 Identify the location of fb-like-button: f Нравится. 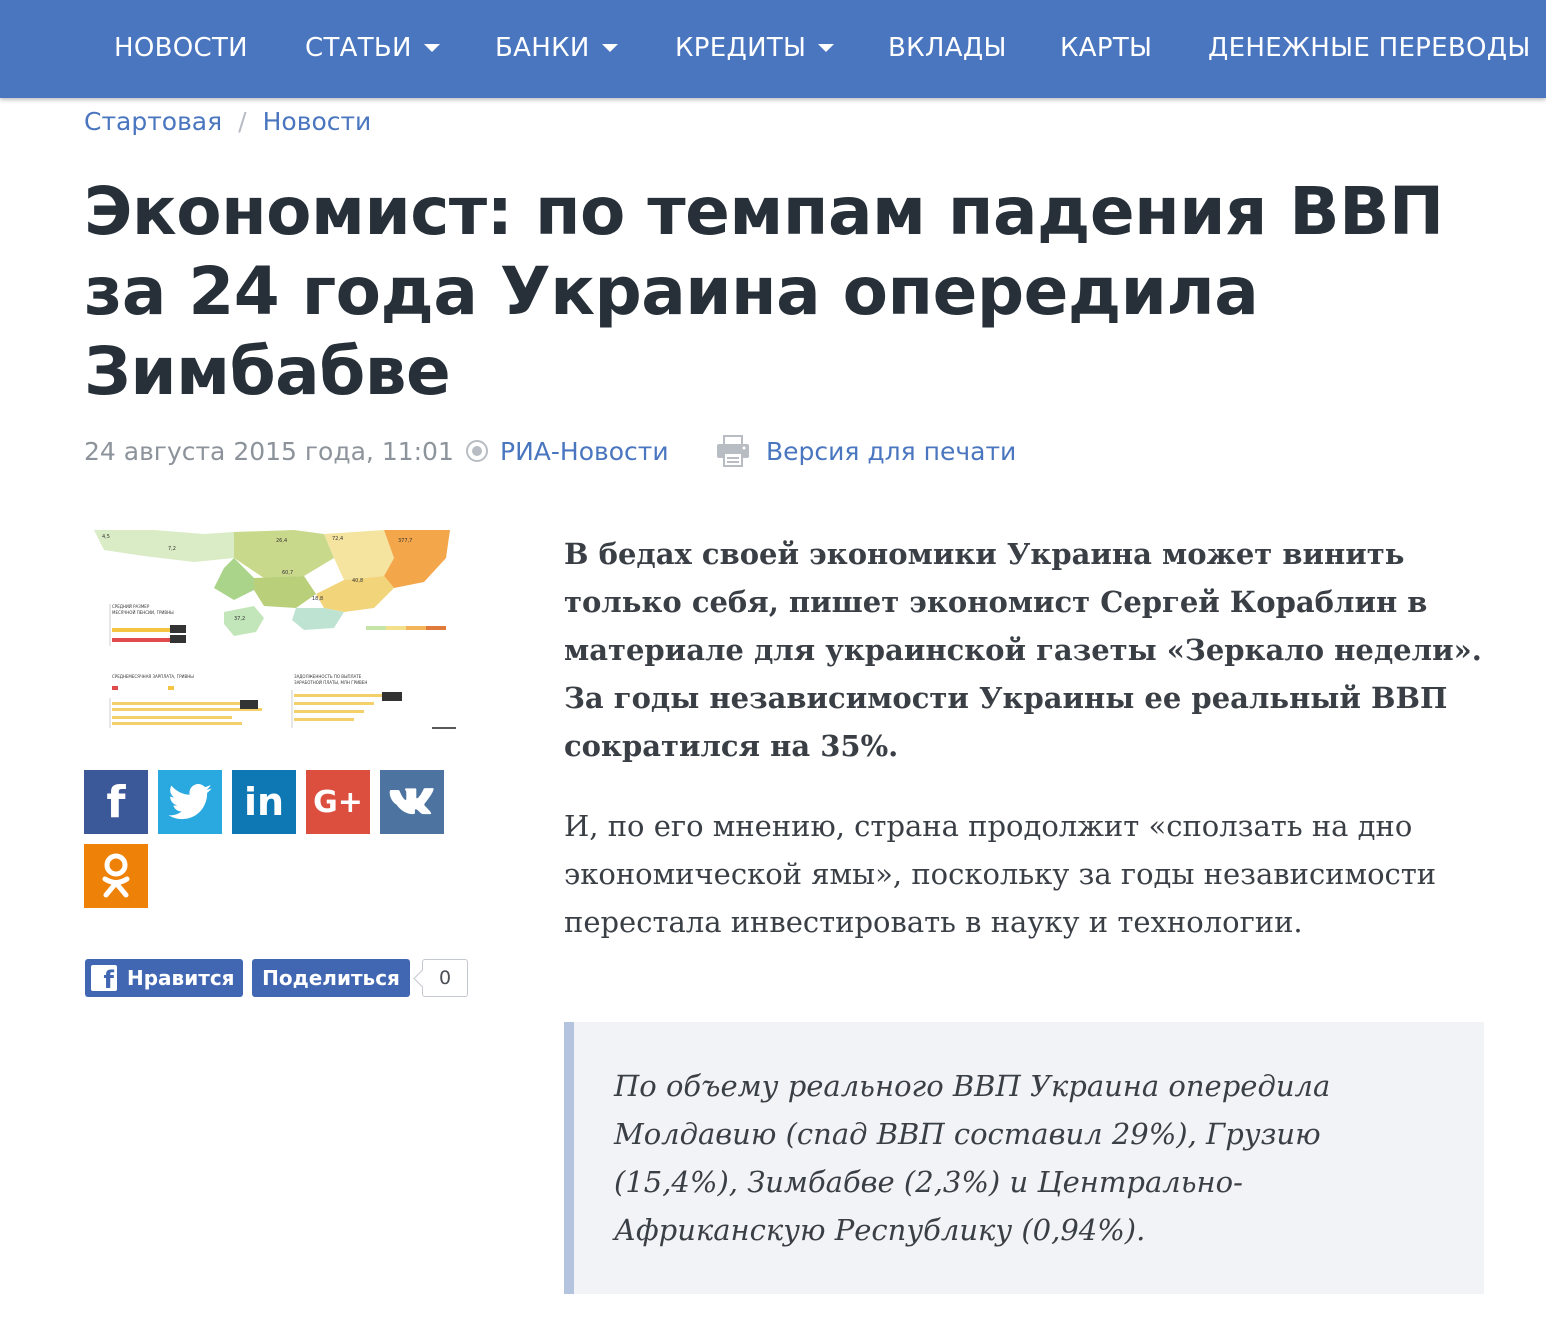
(164, 978).